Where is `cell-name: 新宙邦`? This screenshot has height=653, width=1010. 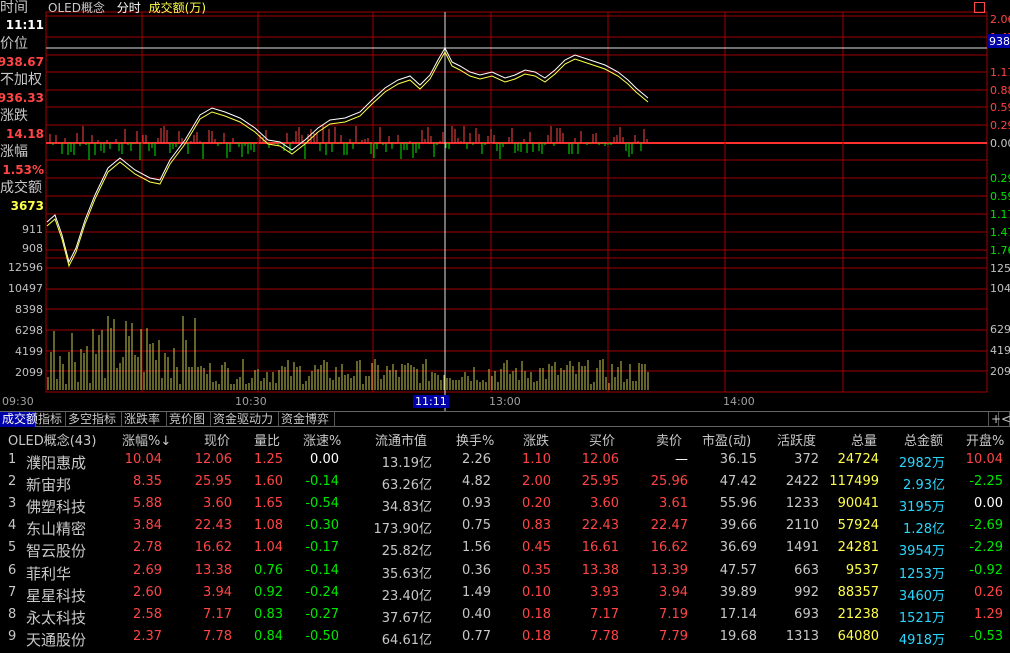
cell-name: 新宙邦 is located at coordinates (49, 485).